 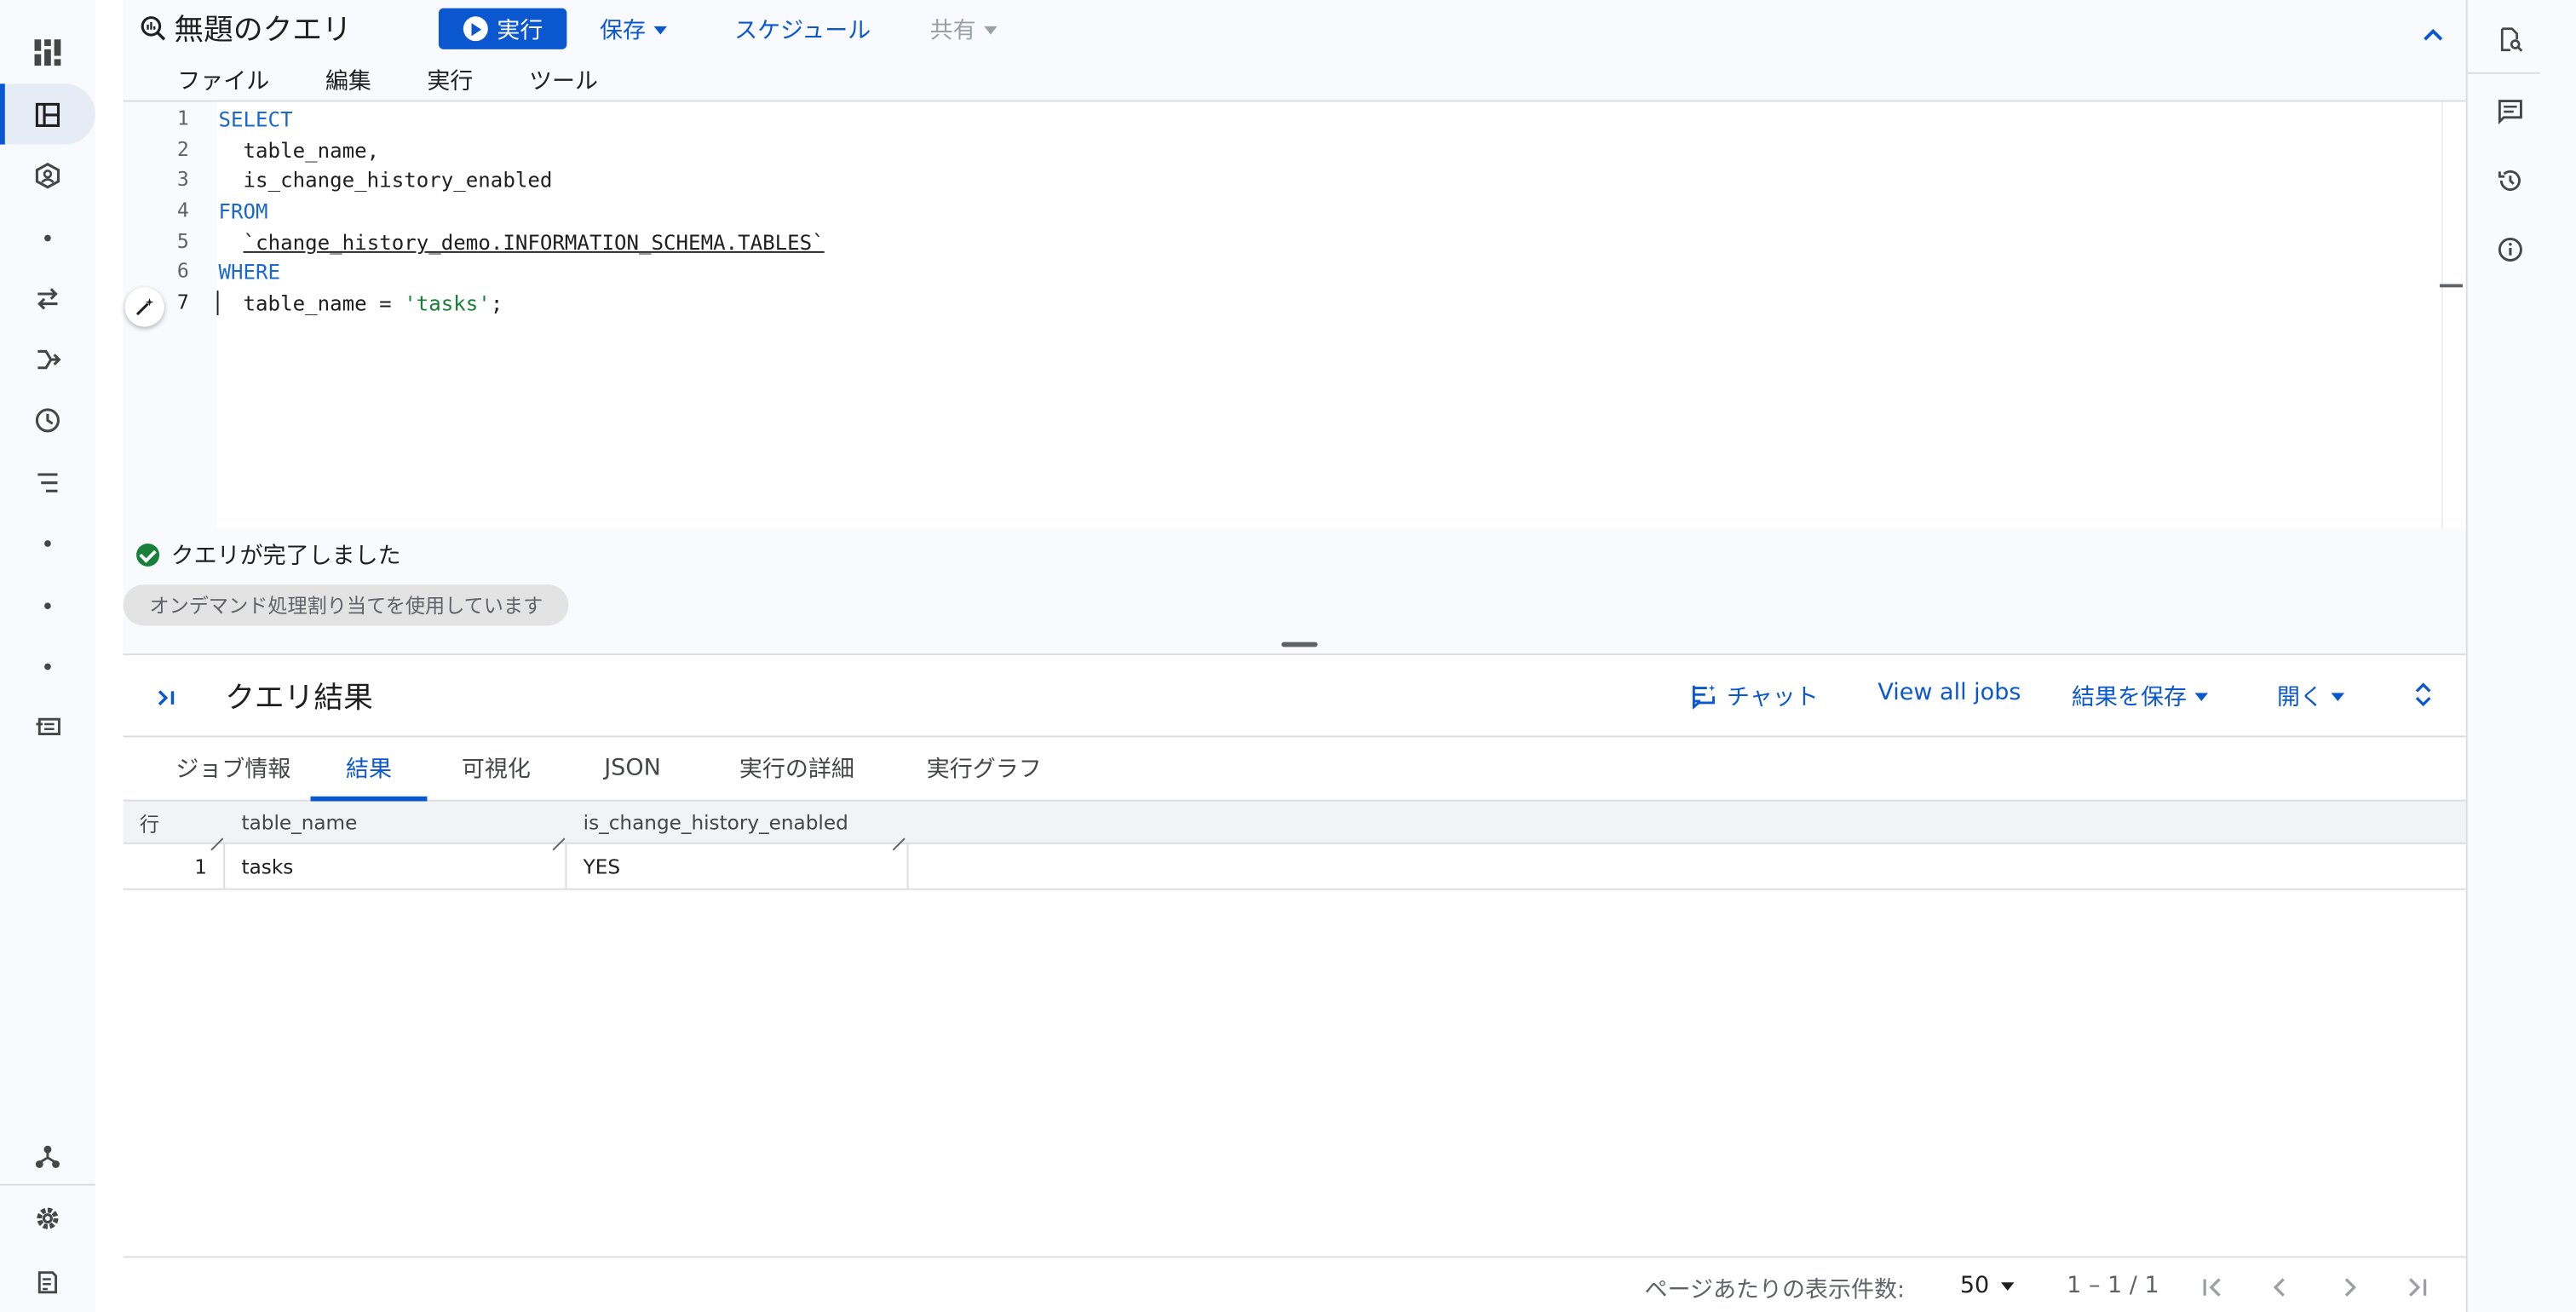 What do you see at coordinates (144, 307) in the screenshot?
I see `ai-assist-wand-icon` at bounding box center [144, 307].